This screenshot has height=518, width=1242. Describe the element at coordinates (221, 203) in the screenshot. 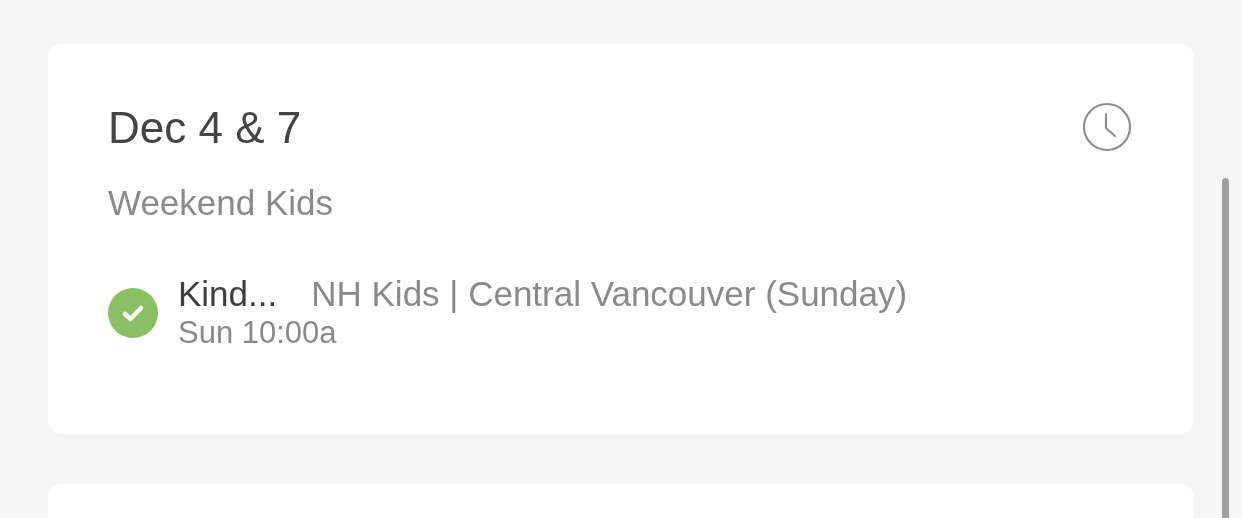

I see `card-subtitle: Weekend Kids` at that location.